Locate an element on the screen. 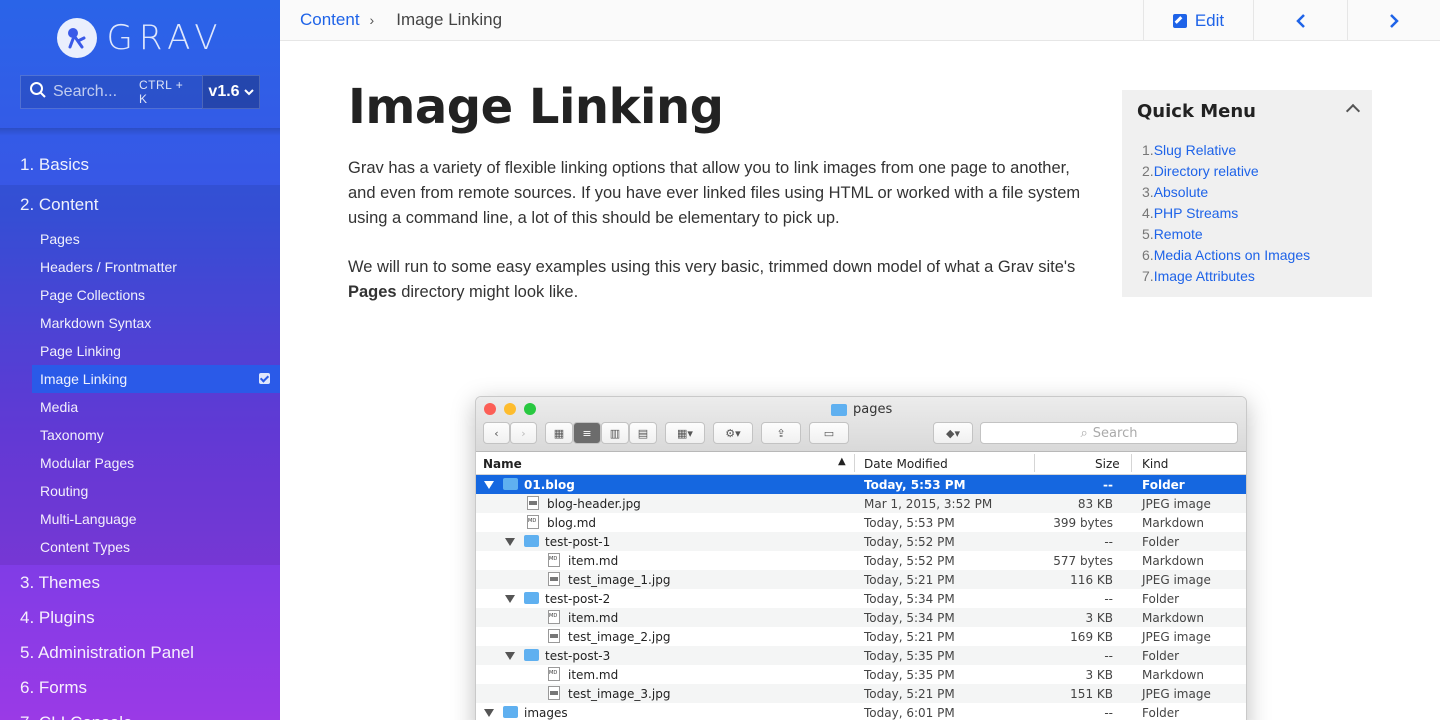 This screenshot has height=720, width=1440. file-name: test_image_1.jpg is located at coordinates (619, 580).